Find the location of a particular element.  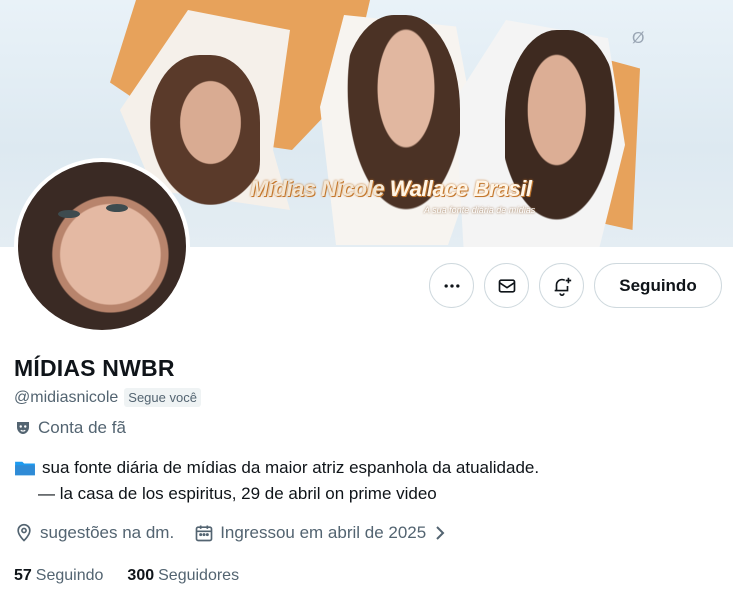

more-horizontal-icon is located at coordinates (452, 286).